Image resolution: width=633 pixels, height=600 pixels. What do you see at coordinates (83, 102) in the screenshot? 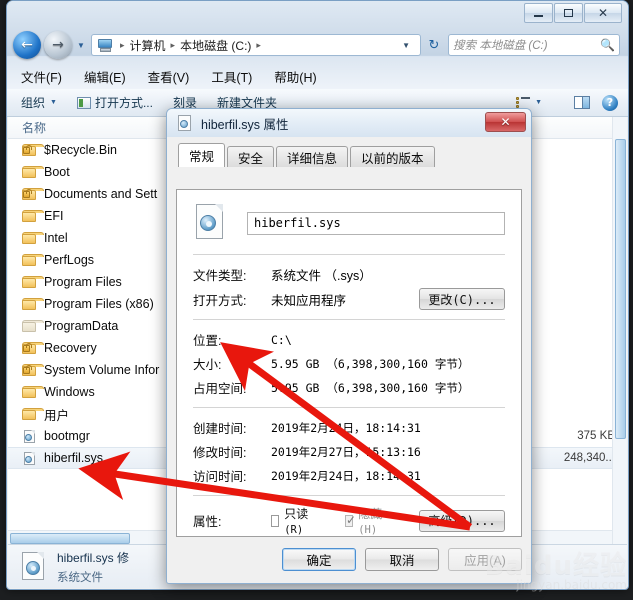
I see `open-with-icon` at bounding box center [83, 102].